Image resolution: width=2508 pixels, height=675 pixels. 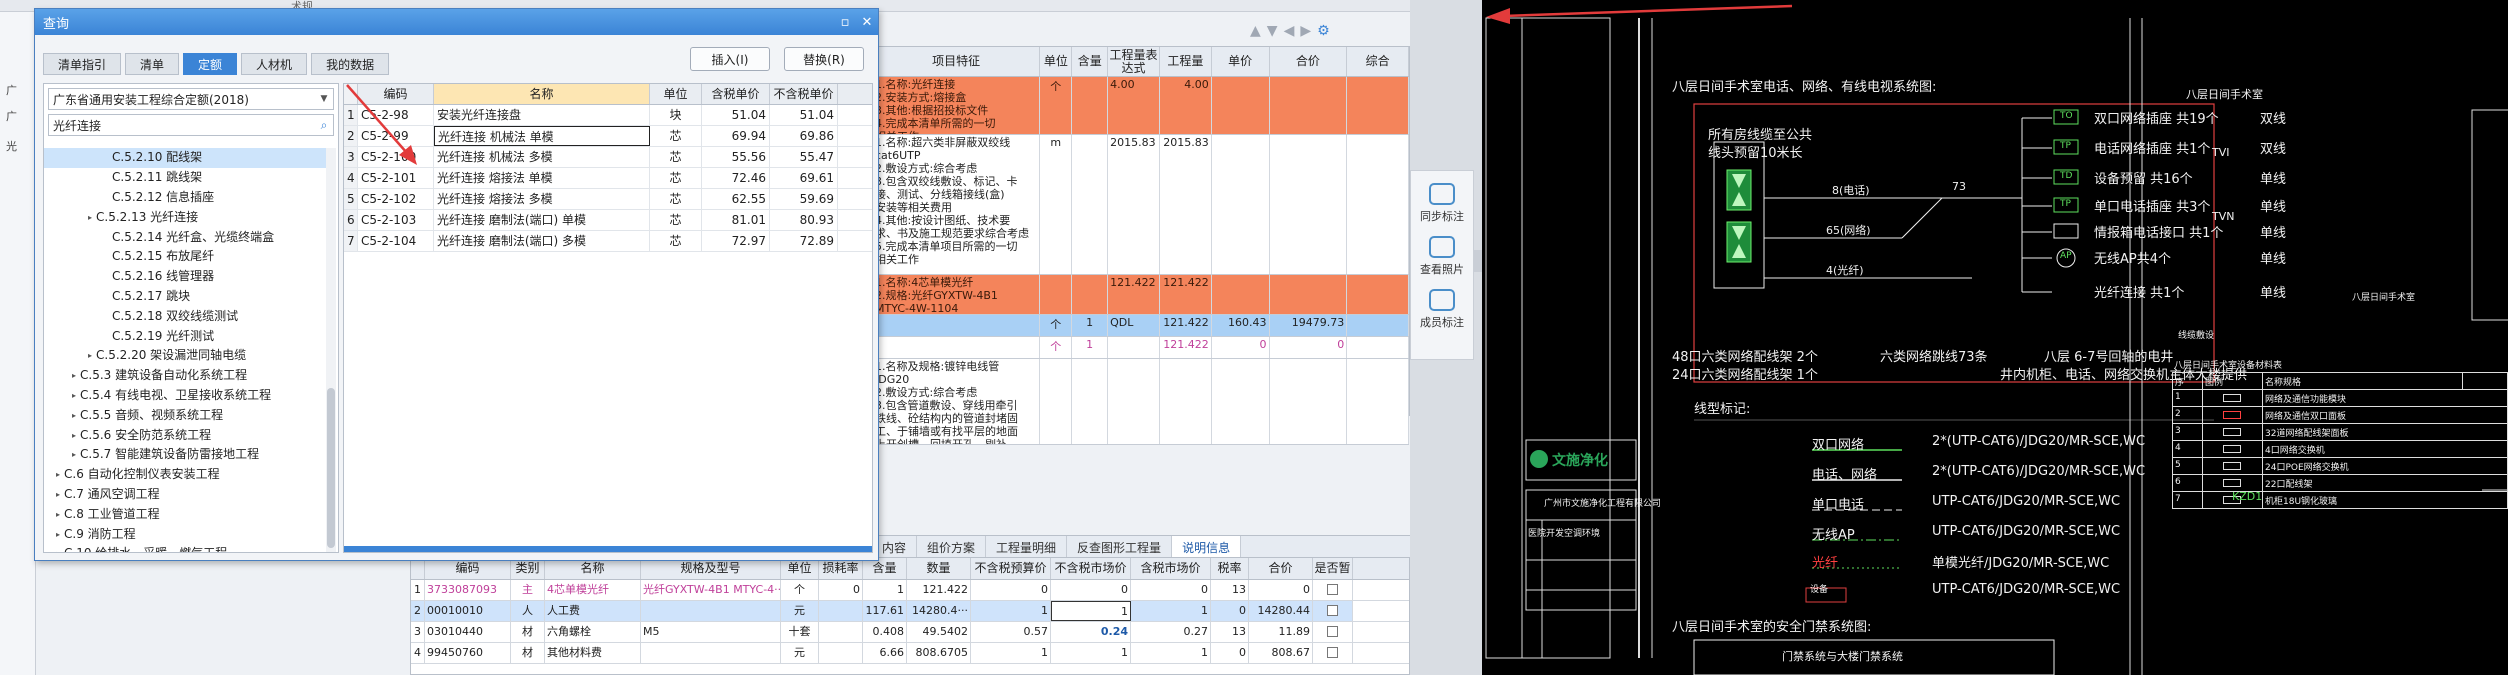 I want to click on quota-result-name: 光纤连接 熔接法 多模, so click(x=542, y=199).